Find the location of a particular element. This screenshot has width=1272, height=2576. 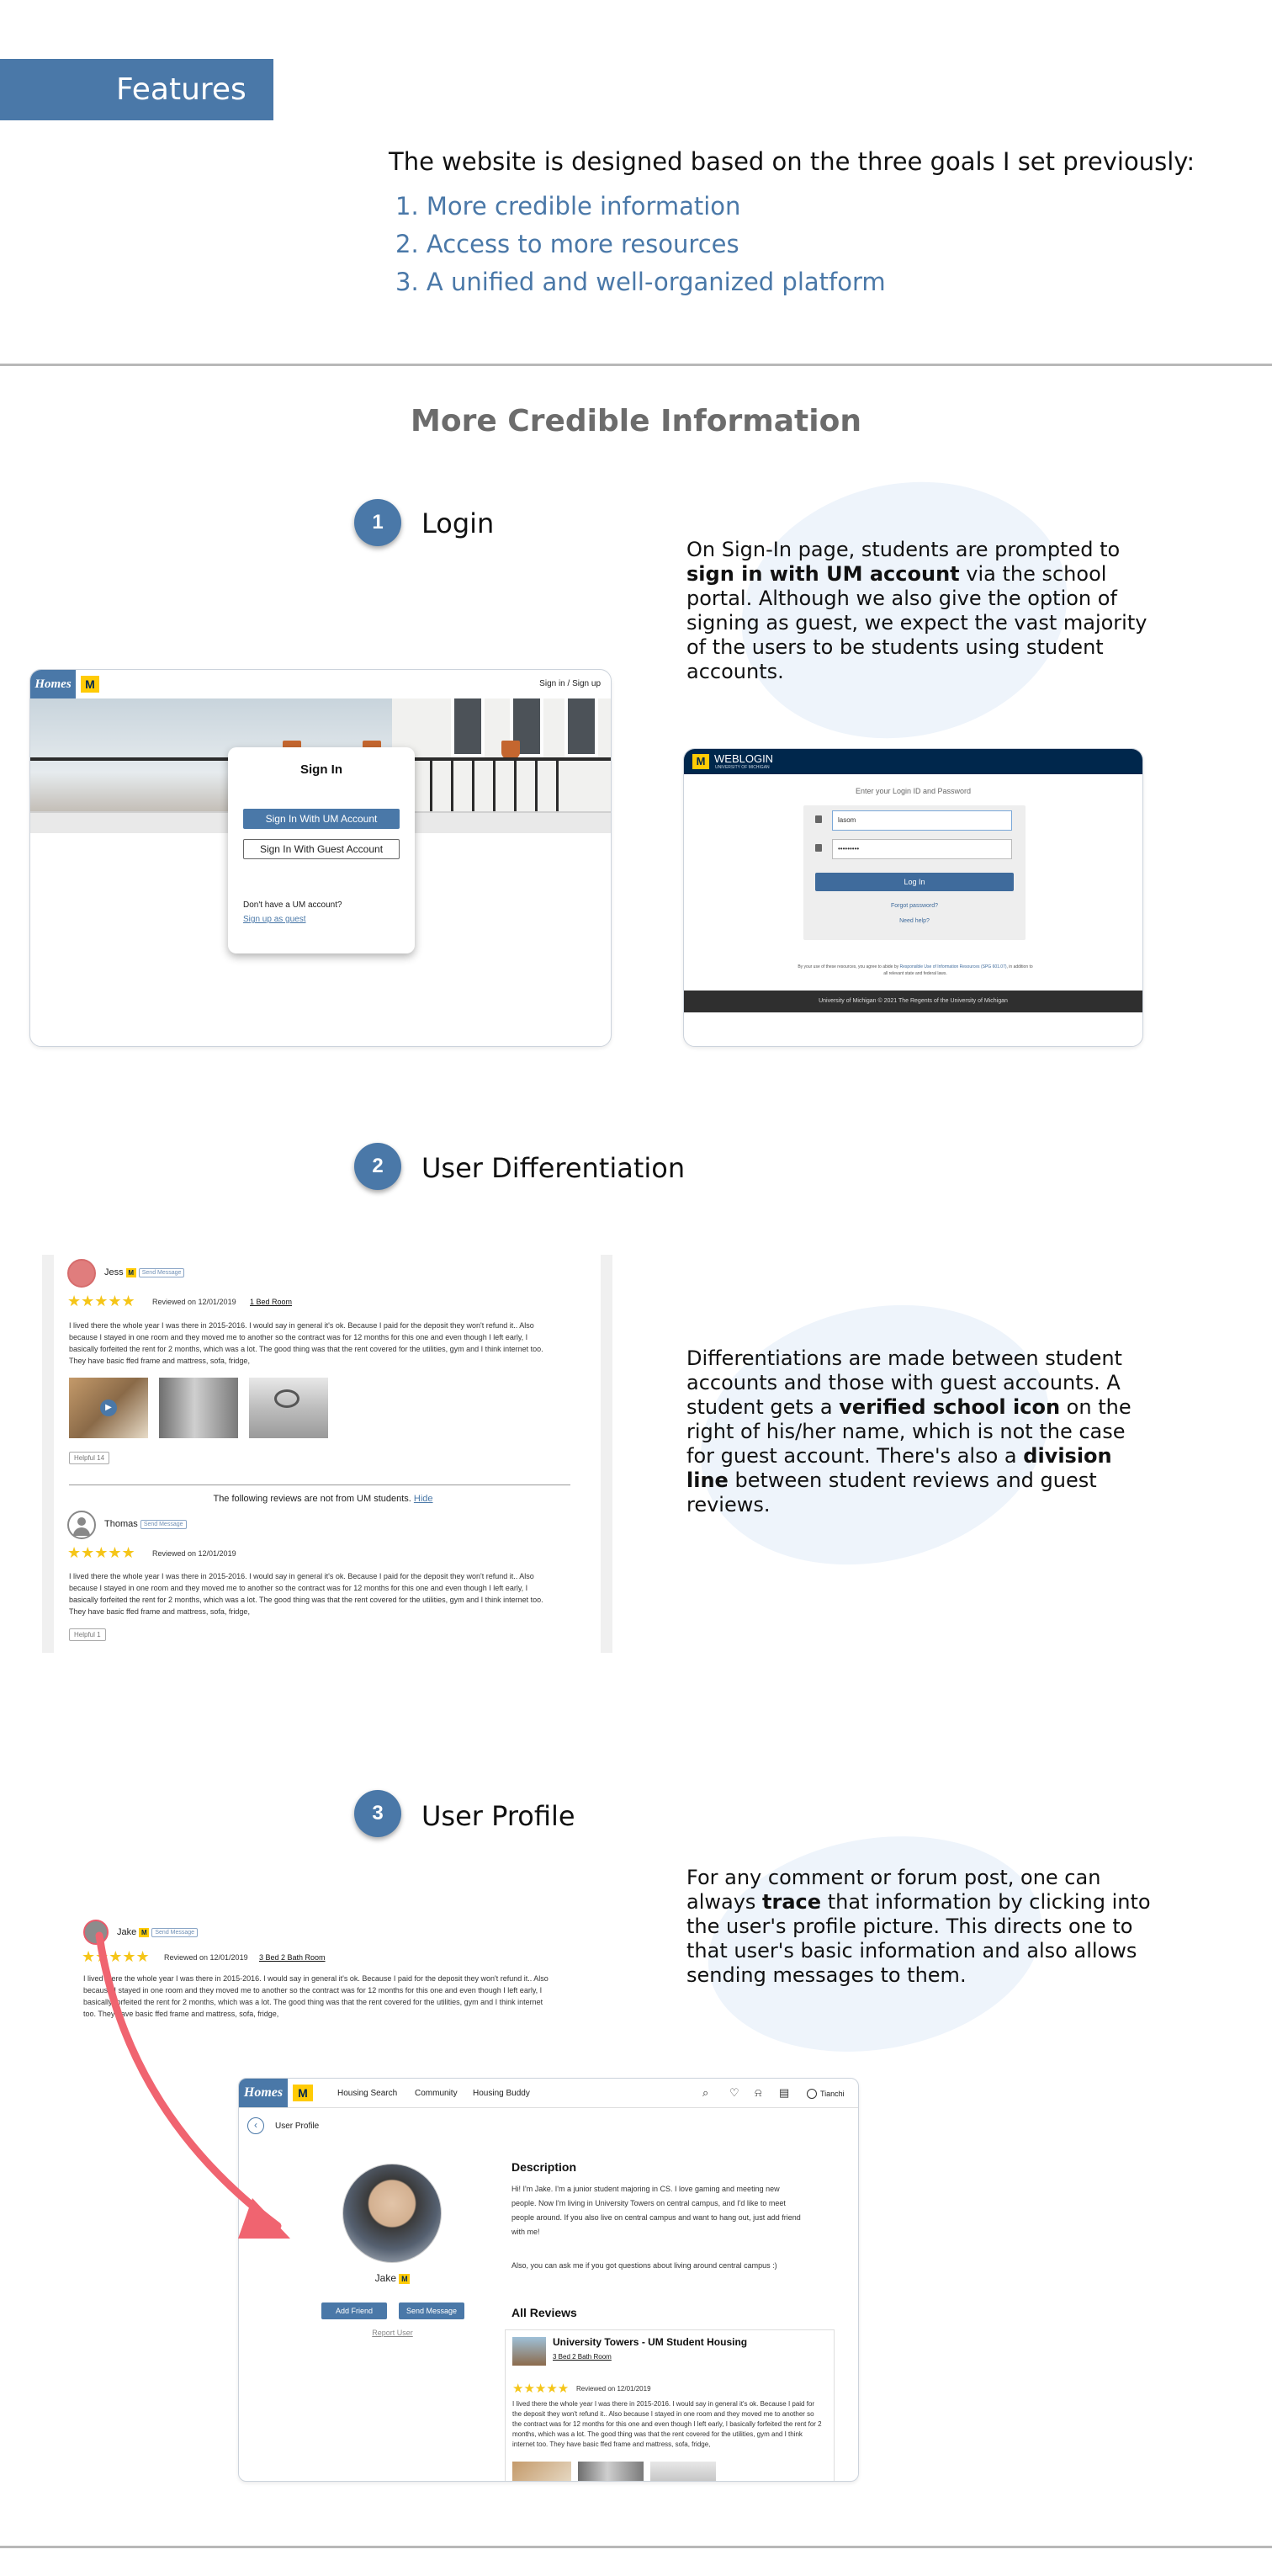

trace-arrow-icon is located at coordinates (192, 2085).